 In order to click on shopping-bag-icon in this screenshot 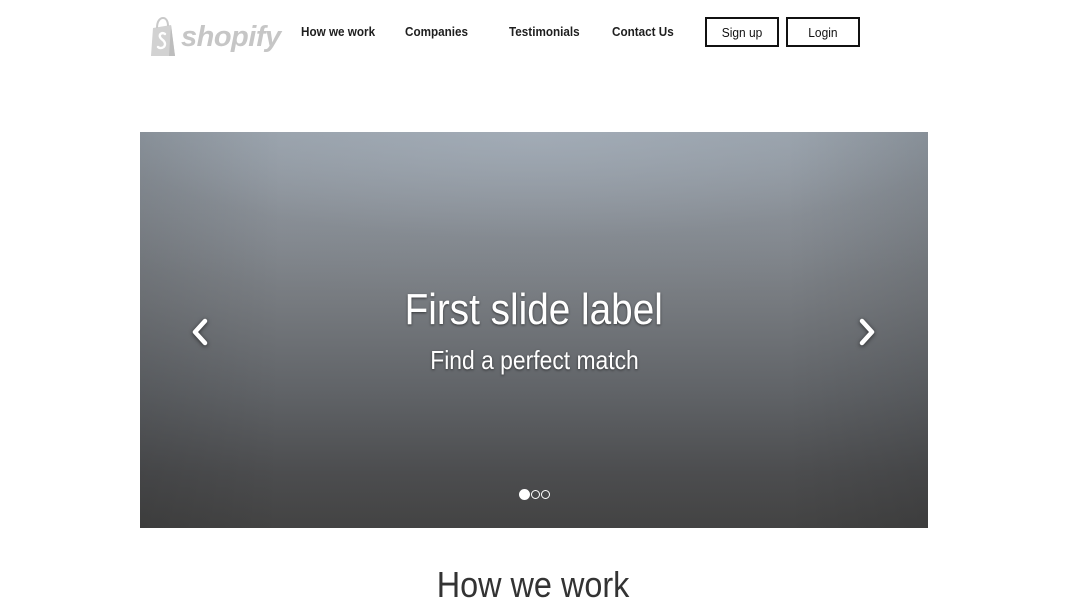, I will do `click(163, 36)`.